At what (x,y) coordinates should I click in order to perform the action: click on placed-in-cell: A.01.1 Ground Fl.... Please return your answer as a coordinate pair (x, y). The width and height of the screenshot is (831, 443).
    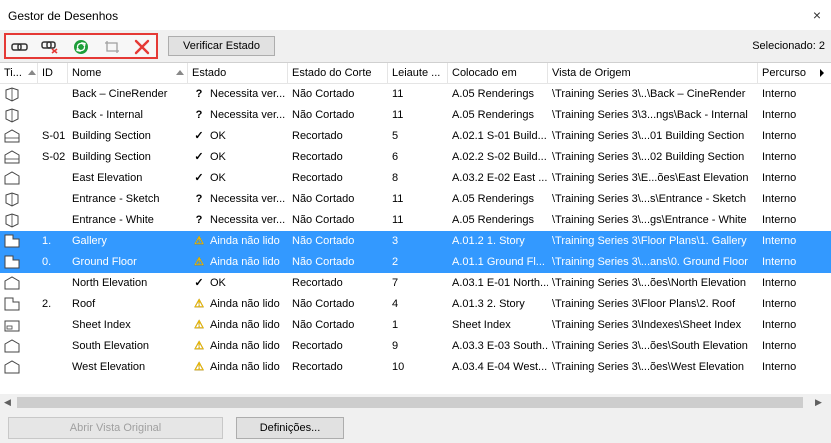
    Looking at the image, I should click on (498, 262).